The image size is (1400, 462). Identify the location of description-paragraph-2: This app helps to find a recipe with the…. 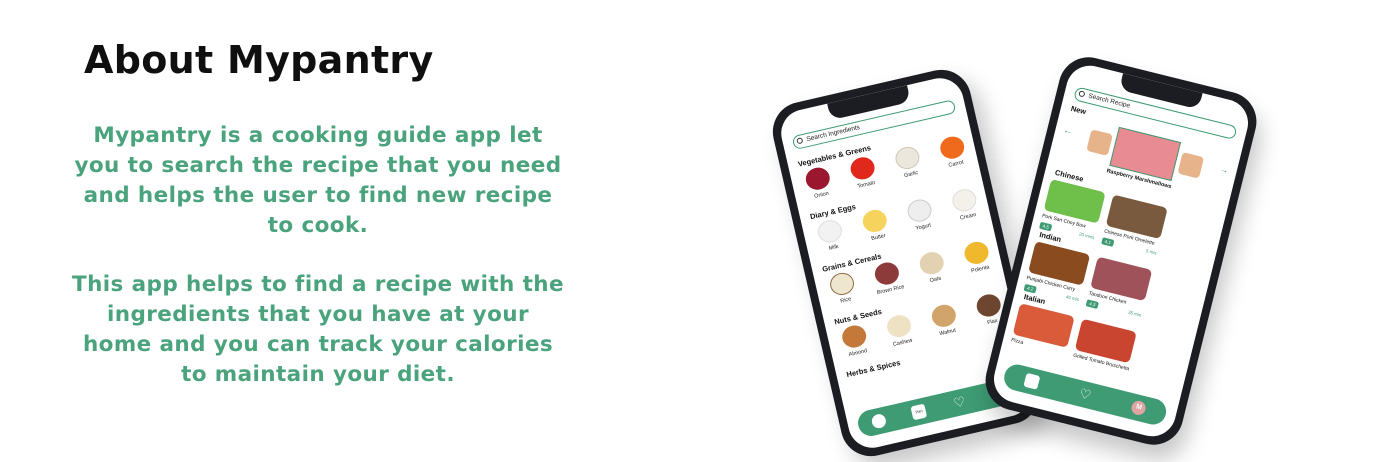
(318, 329).